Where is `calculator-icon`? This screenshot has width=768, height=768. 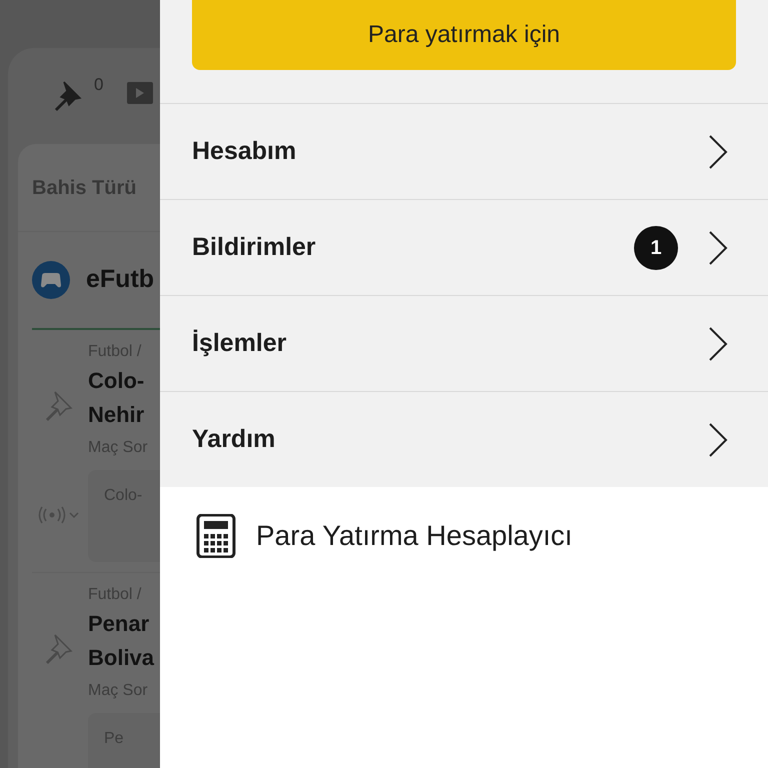
calculator-icon is located at coordinates (216, 536).